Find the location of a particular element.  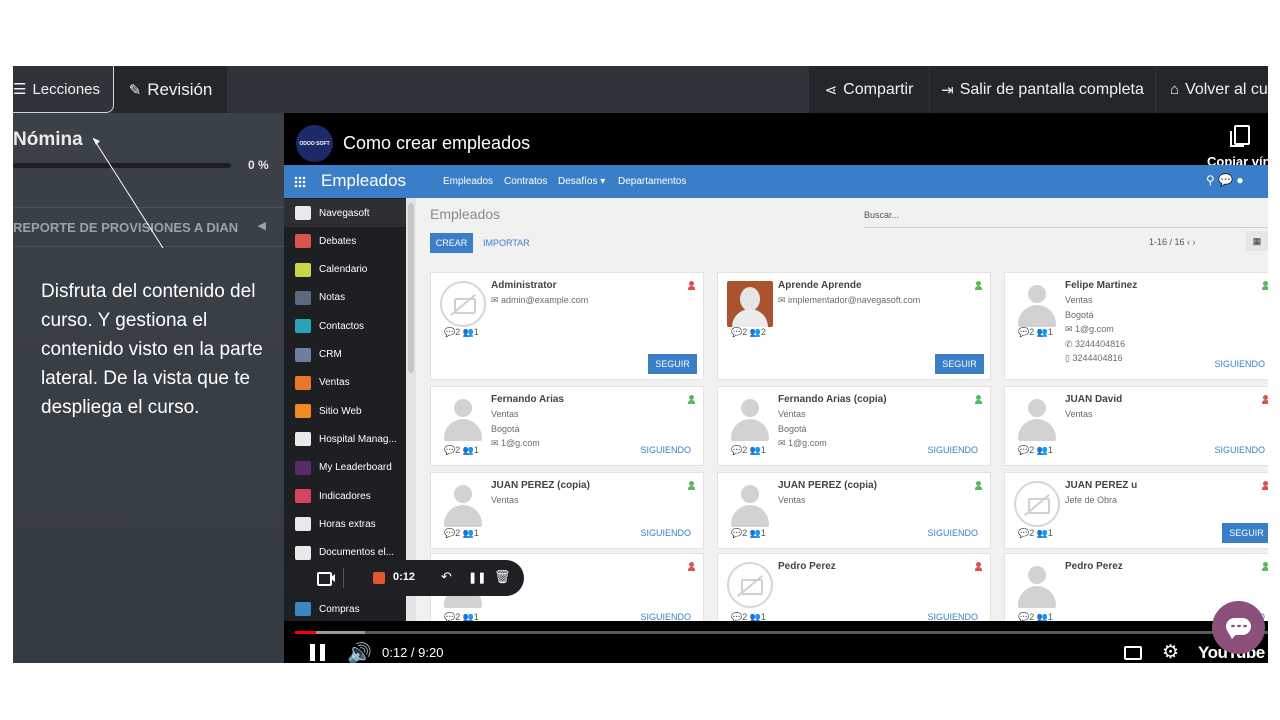

pause-icon: ❚❚ is located at coordinates (477, 577).